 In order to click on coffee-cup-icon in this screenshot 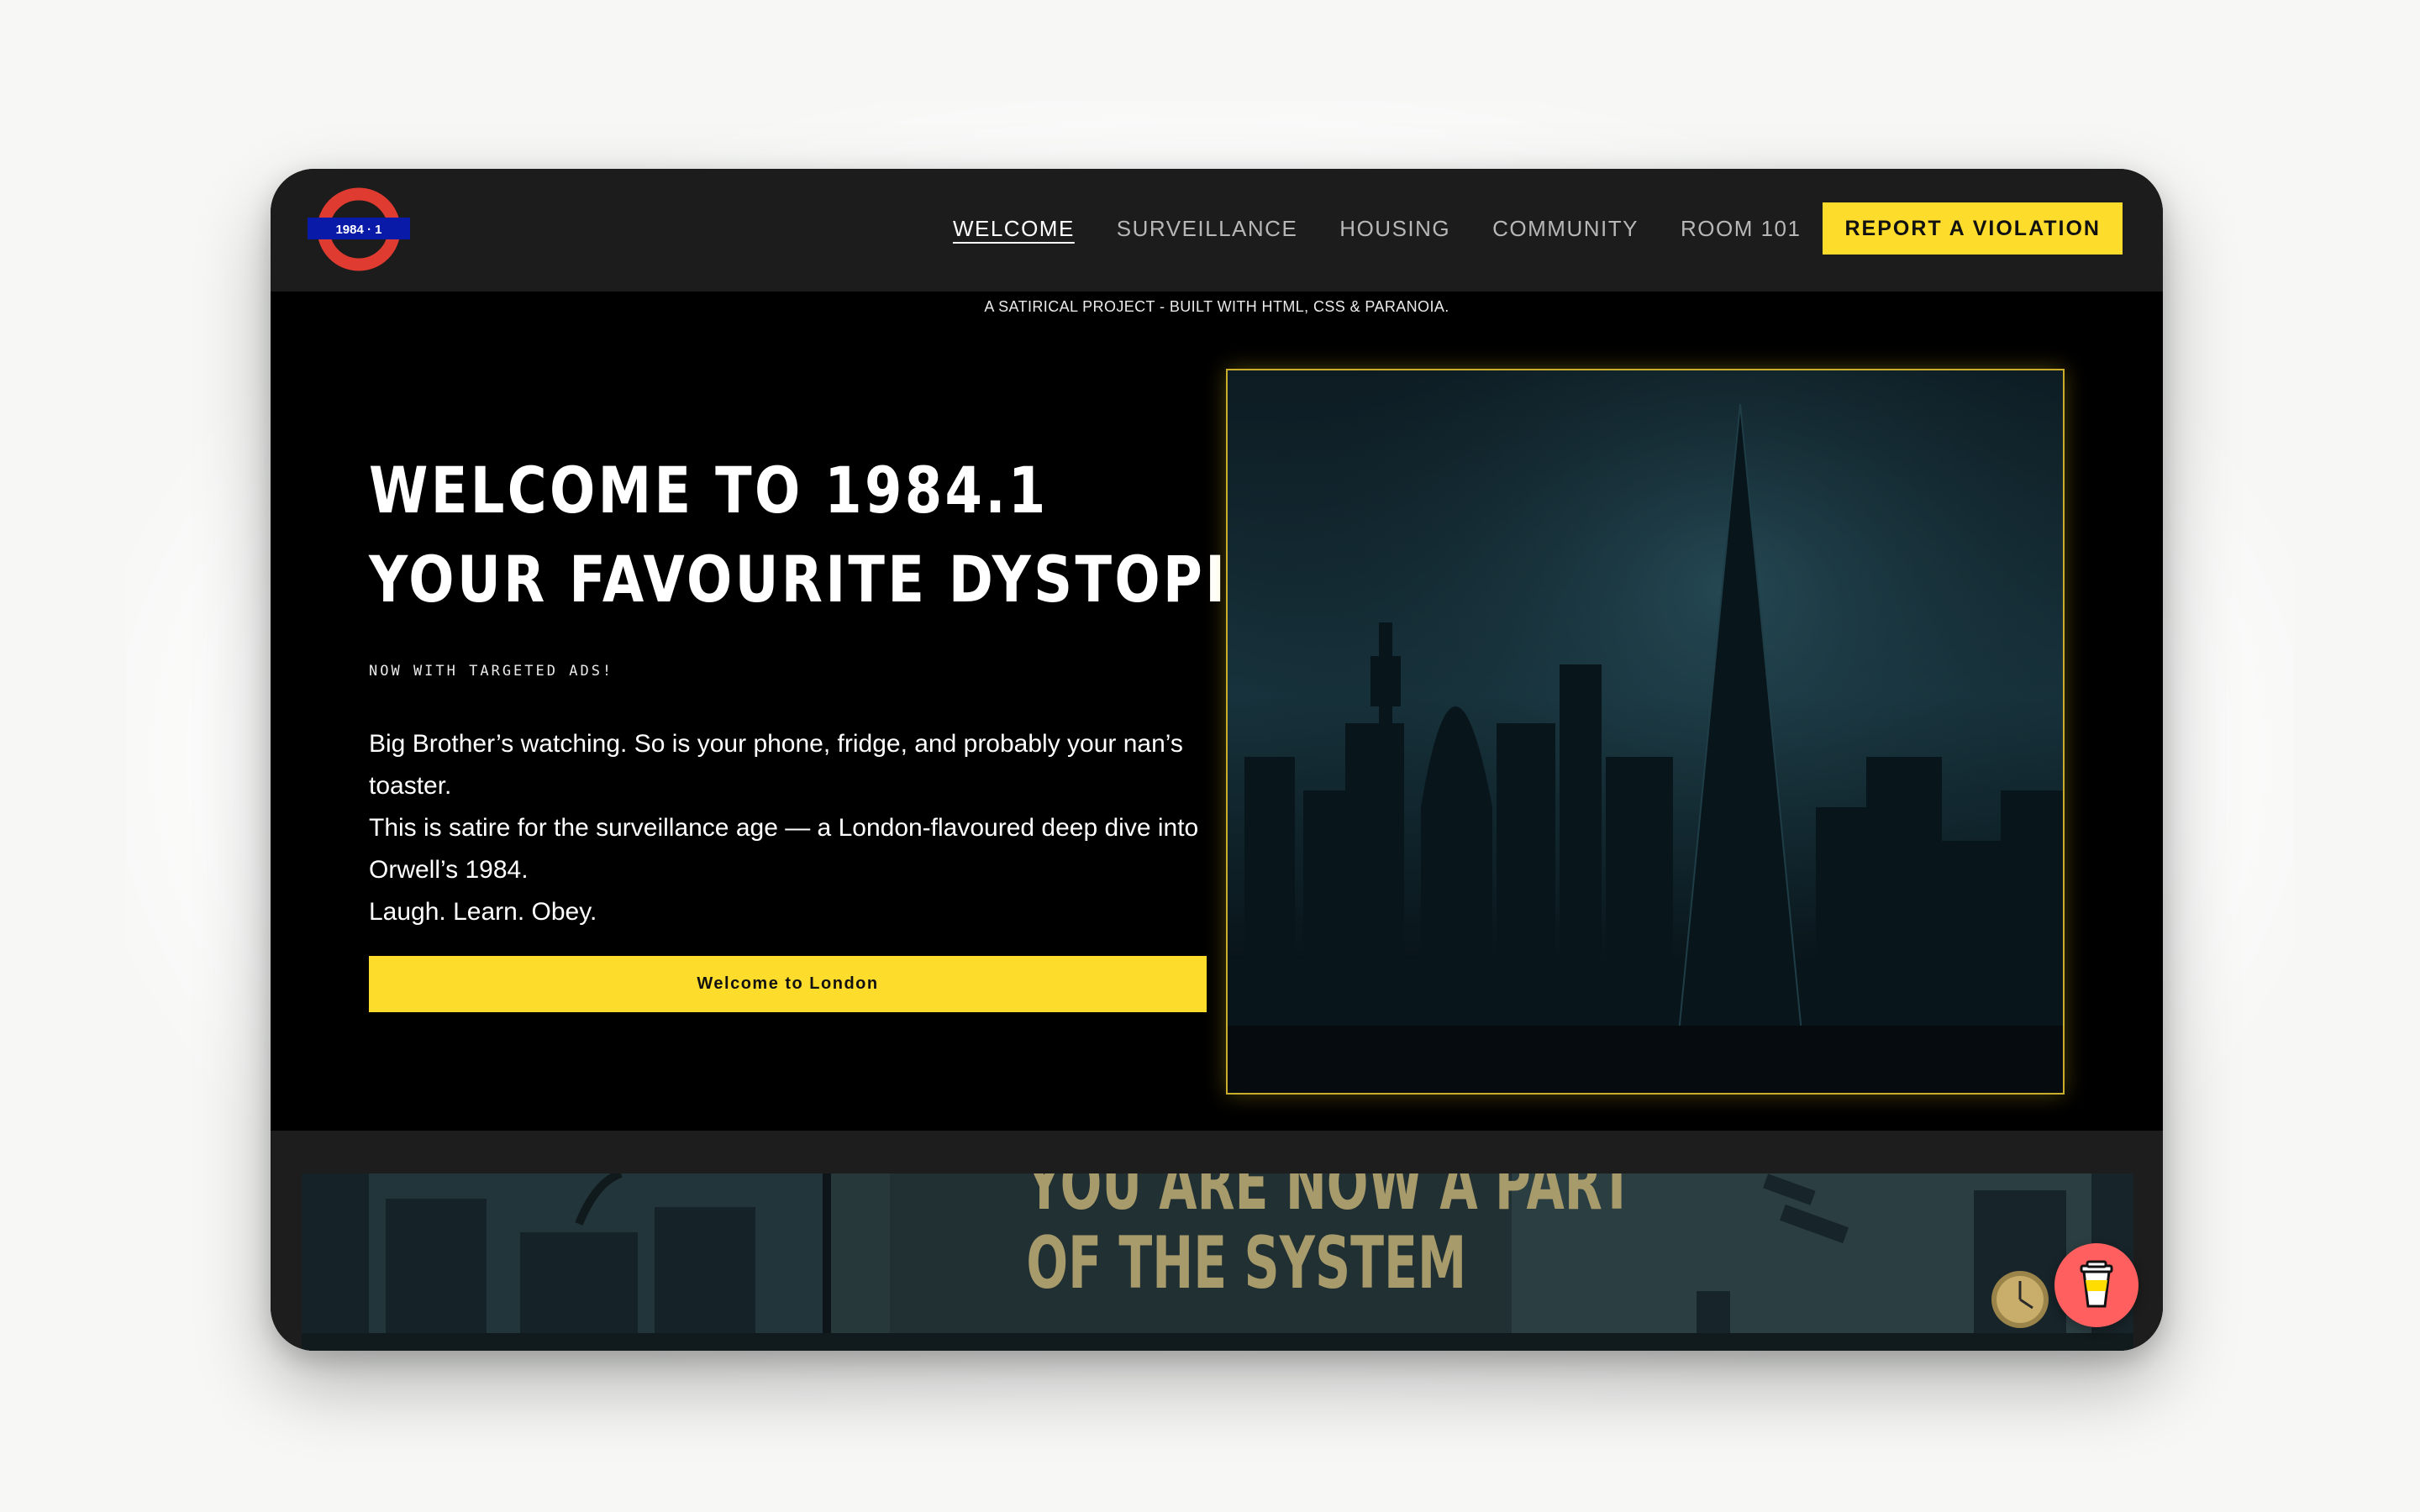, I will do `click(2096, 1285)`.